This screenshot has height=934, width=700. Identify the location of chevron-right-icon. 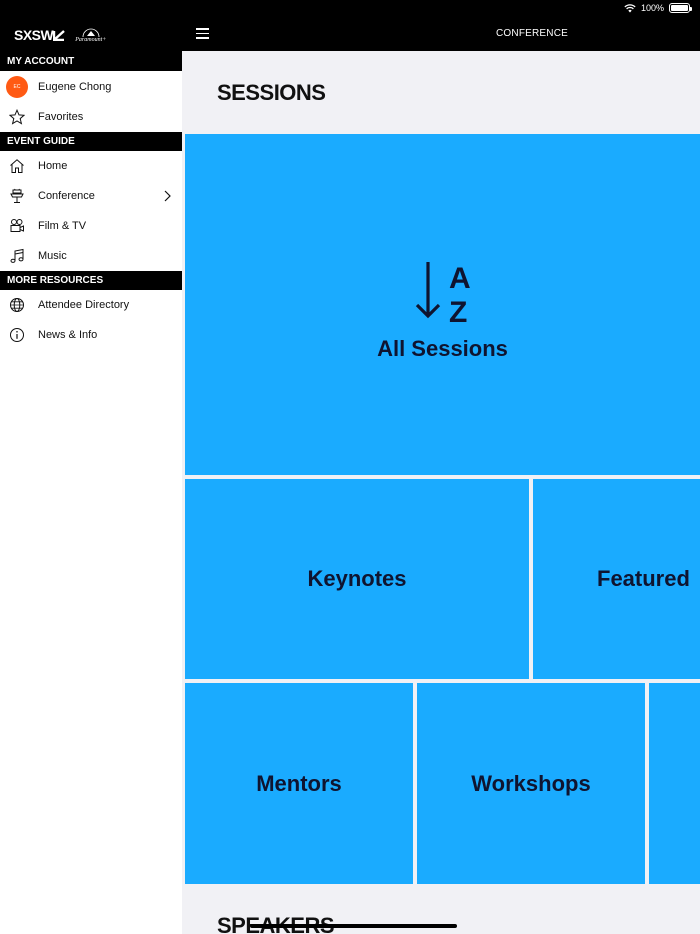
(167, 196).